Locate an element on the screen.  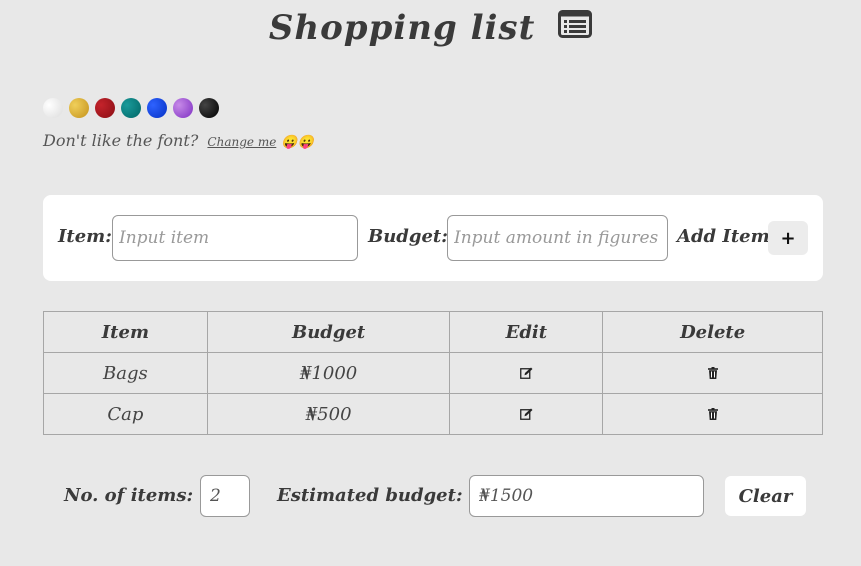
swatch-teal is located at coordinates (131, 108).